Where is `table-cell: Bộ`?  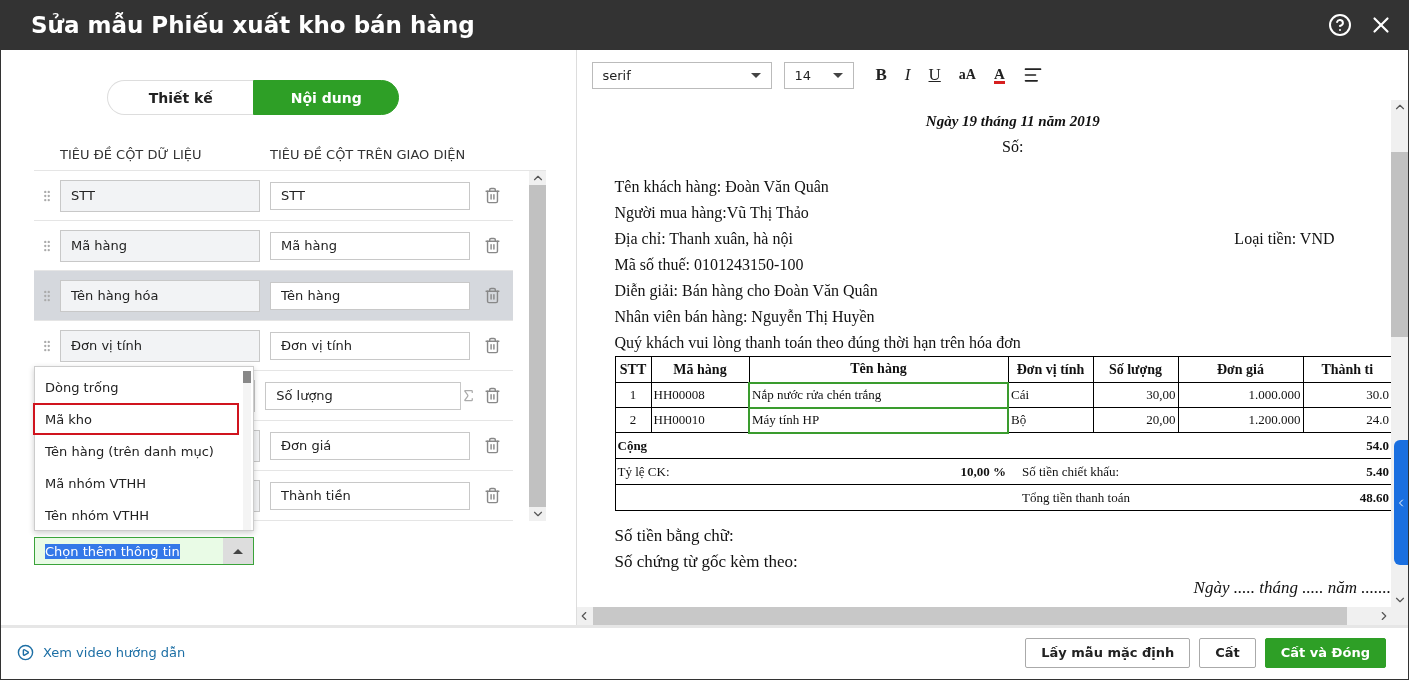
table-cell: Bộ is located at coordinates (1050, 420).